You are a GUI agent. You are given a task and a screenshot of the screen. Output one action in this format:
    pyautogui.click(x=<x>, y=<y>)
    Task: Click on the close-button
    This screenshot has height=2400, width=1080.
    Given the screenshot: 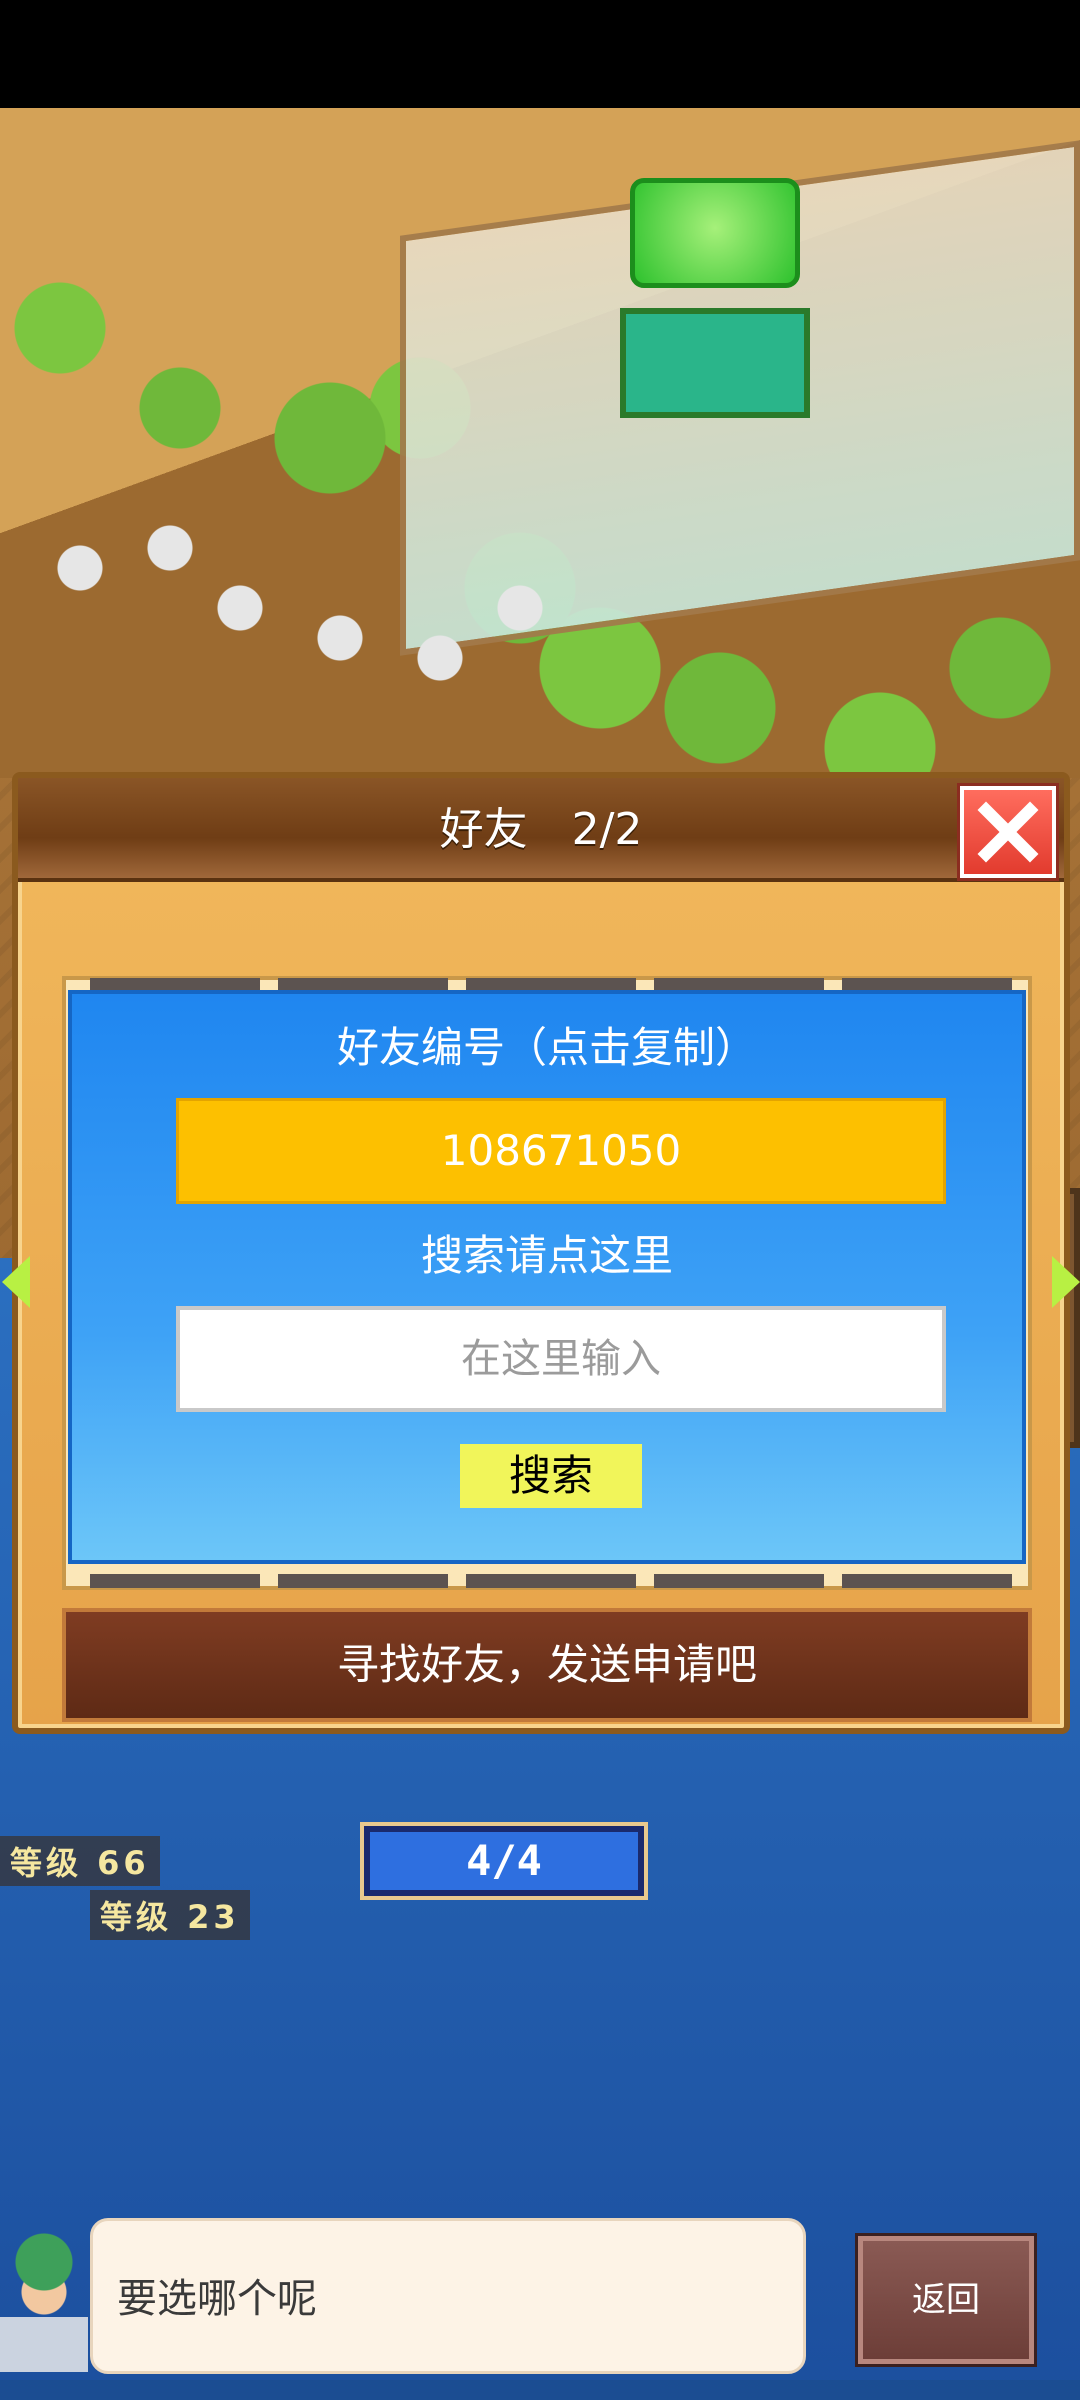 What is the action you would take?
    pyautogui.click(x=1008, y=832)
    